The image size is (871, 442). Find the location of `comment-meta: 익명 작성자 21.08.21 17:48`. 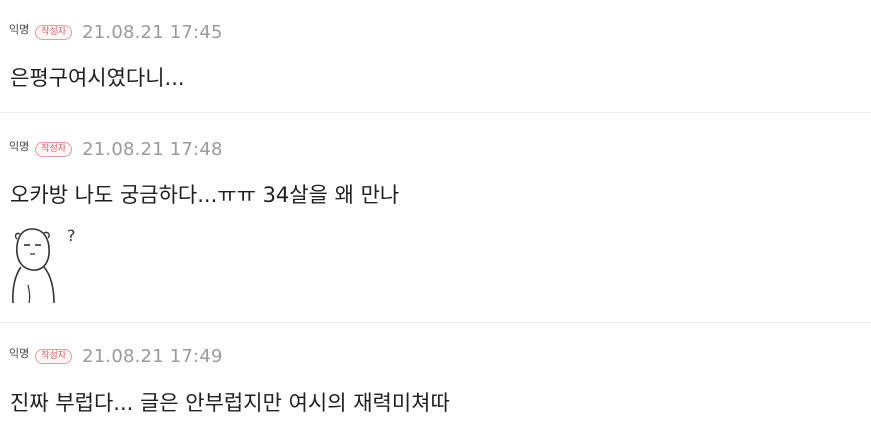

comment-meta: 익명 작성자 21.08.21 17:48 is located at coordinates (116, 149).